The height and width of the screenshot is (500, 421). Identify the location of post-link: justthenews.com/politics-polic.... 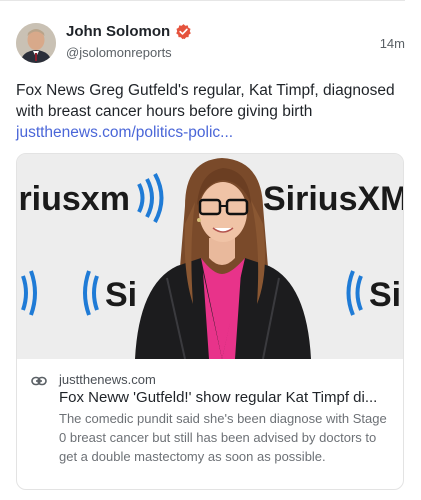
(124, 132).